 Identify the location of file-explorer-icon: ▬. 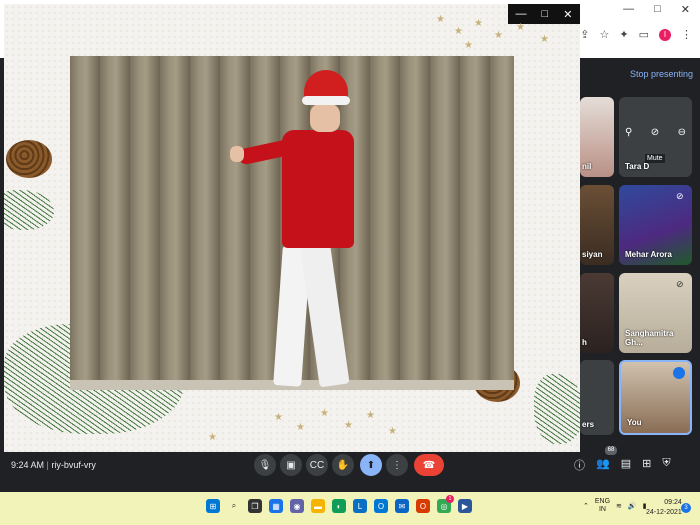
(318, 506).